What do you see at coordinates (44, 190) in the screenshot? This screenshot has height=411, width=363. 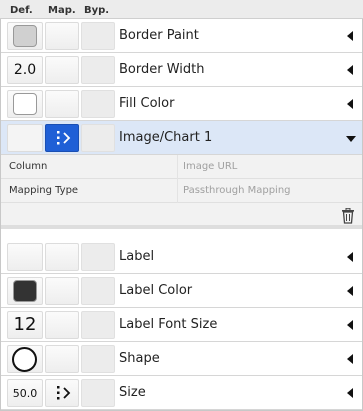 I see `mapping-type-label: Mapping Type` at bounding box center [44, 190].